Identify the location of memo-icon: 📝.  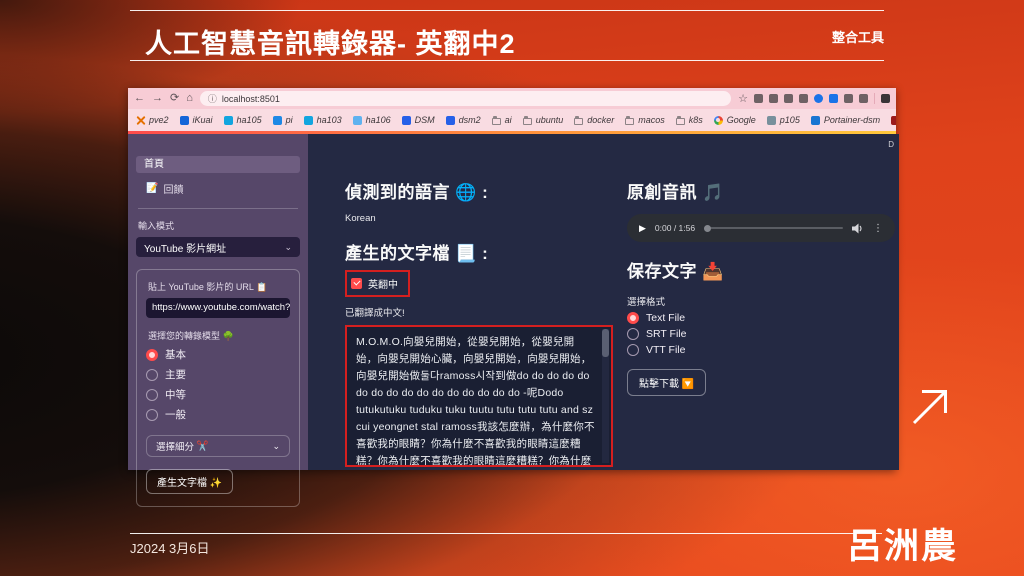
(152, 188).